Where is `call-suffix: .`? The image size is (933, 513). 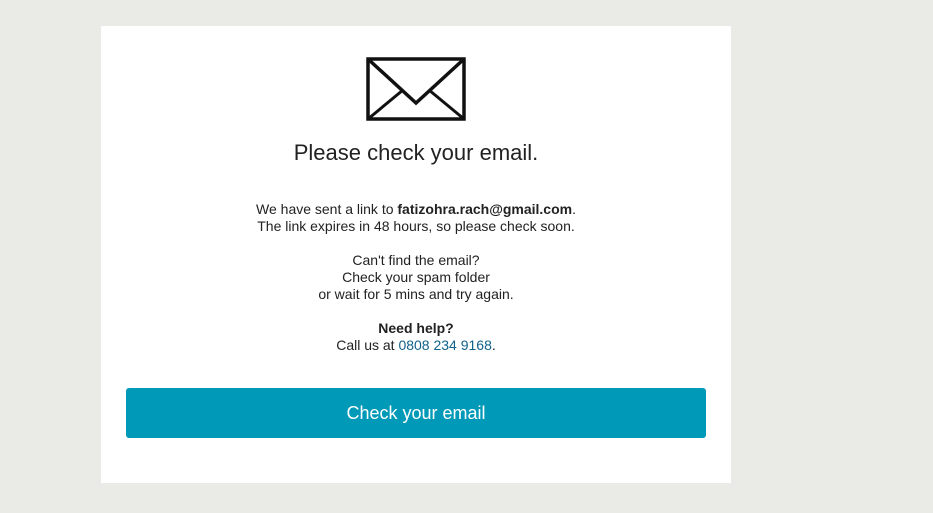
call-suffix: . is located at coordinates (493, 345).